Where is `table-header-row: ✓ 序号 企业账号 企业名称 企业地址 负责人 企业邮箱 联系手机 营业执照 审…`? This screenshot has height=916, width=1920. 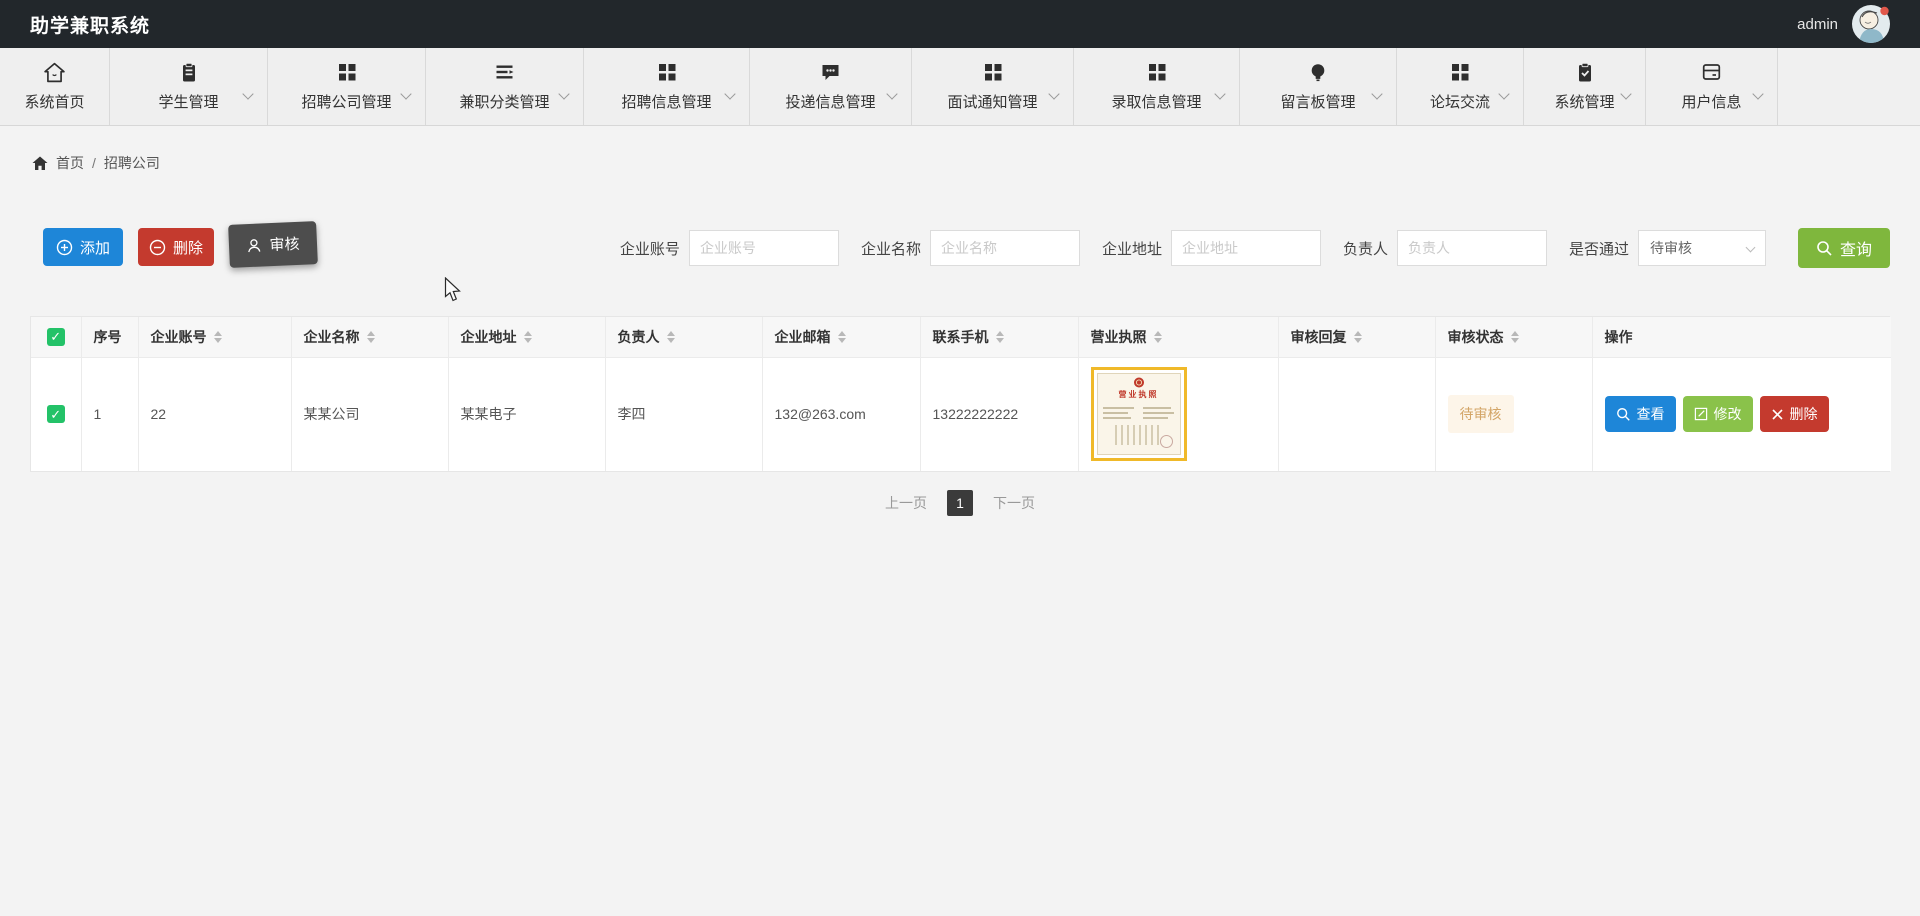
table-header-row: ✓ 序号 企业账号 企业名称 企业地址 负责人 企业邮箱 联系手机 营业执照 审… is located at coordinates (961, 337).